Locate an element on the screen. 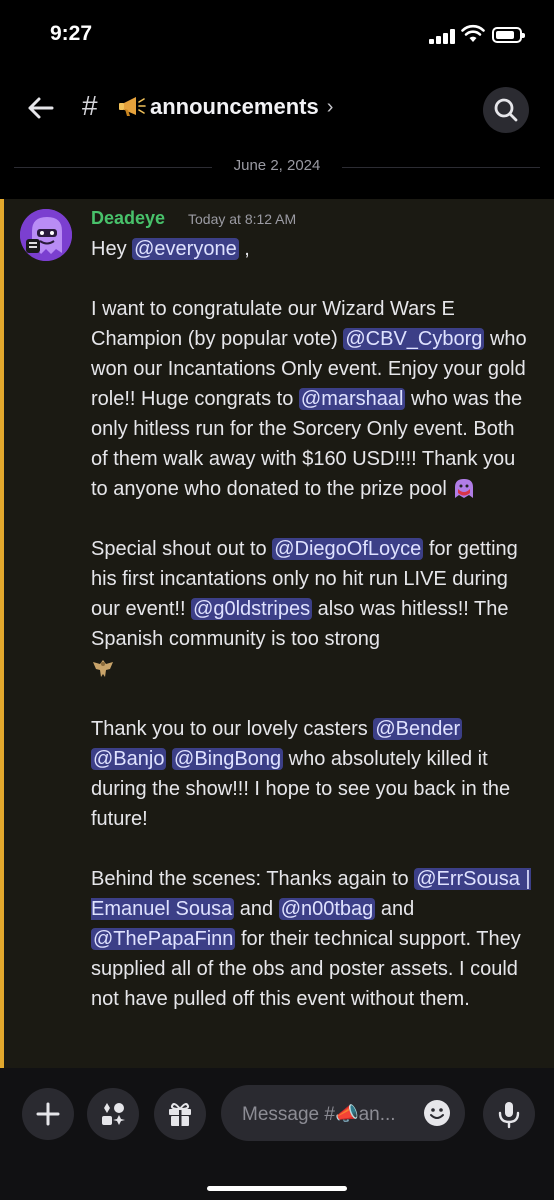 The width and height of the screenshot is (554, 1200). add-button is located at coordinates (48, 1114).